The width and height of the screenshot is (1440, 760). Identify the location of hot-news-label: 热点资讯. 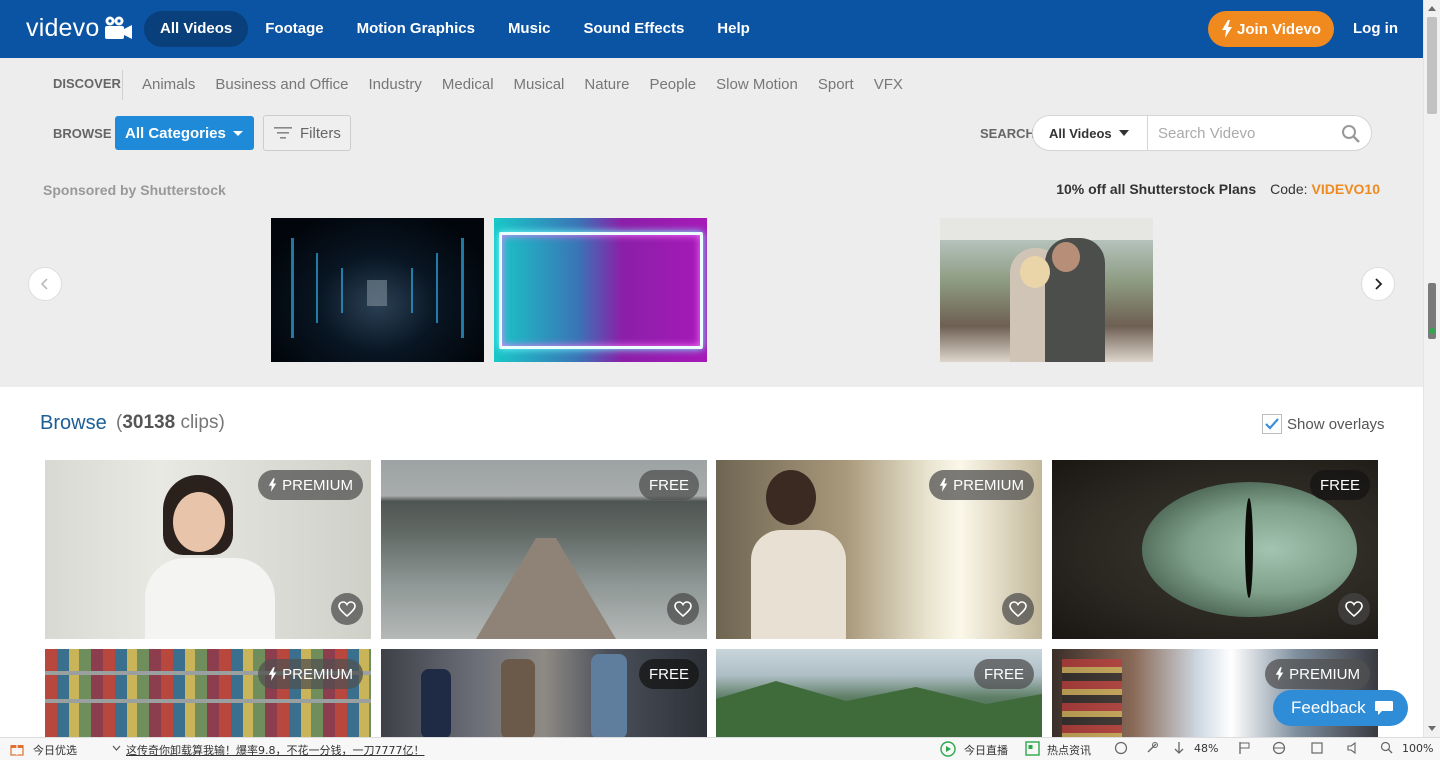
(1069, 750).